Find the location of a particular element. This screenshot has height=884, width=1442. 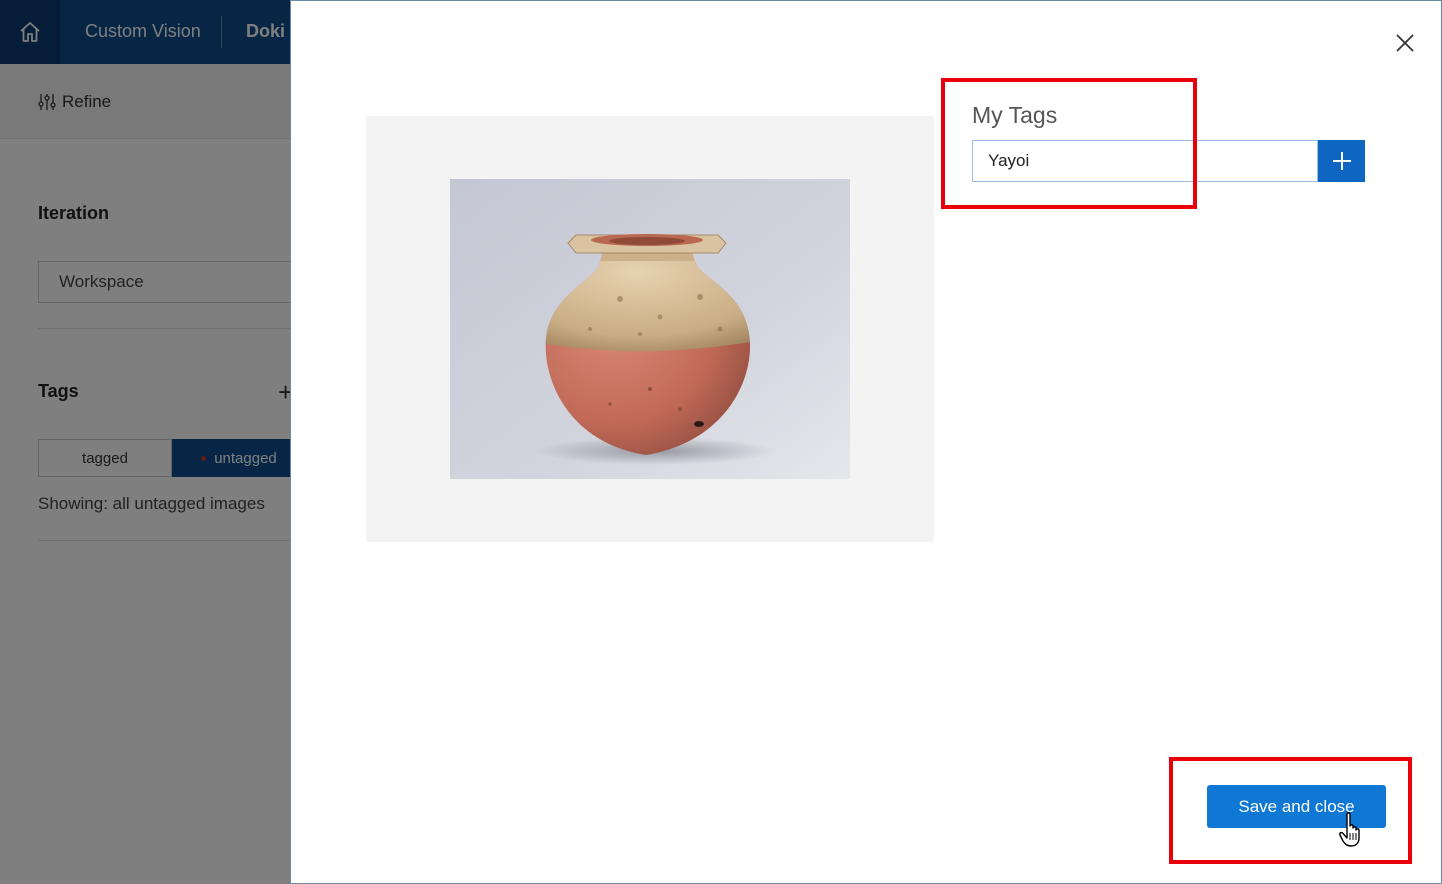

hand-pointer-icon is located at coordinates (1349, 829).